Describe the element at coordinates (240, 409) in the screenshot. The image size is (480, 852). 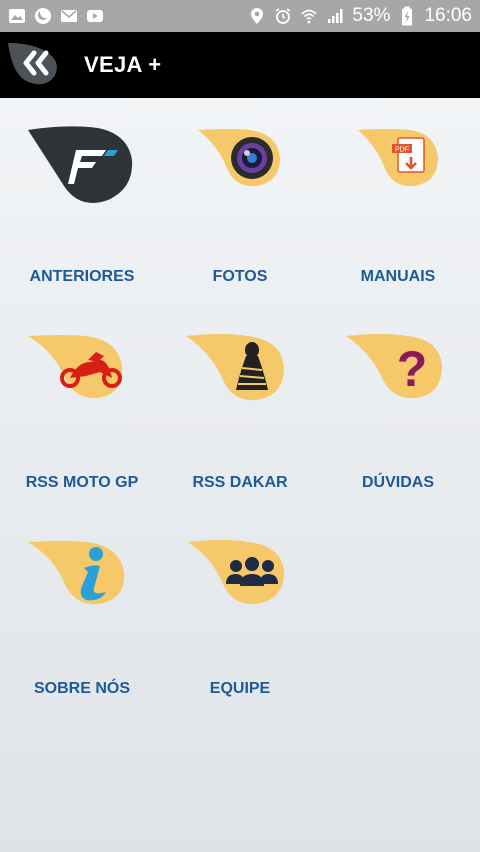
I see `menu-item-rss-dakar: RSS DAKAR` at that location.